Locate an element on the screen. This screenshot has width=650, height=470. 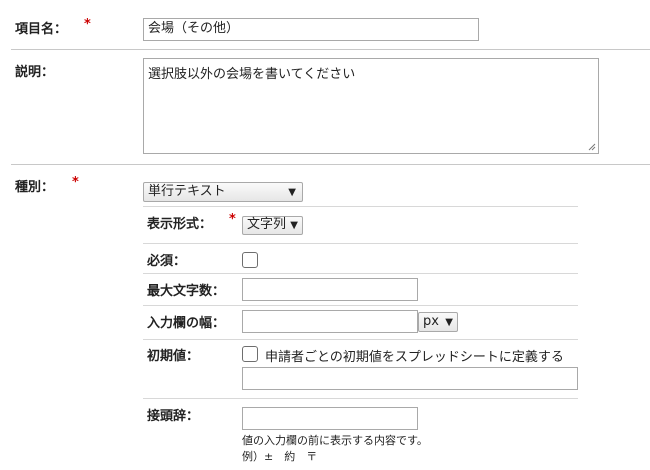
prefix-label: 接頭辞： is located at coordinates (173, 416).